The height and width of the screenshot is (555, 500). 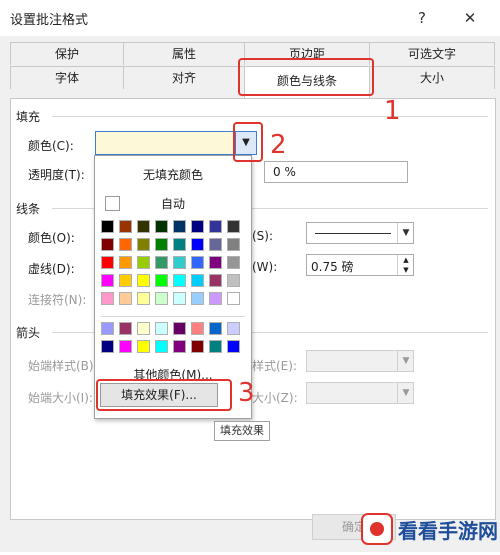 I want to click on line-color-label: 颜色(O):, so click(x=51, y=238).